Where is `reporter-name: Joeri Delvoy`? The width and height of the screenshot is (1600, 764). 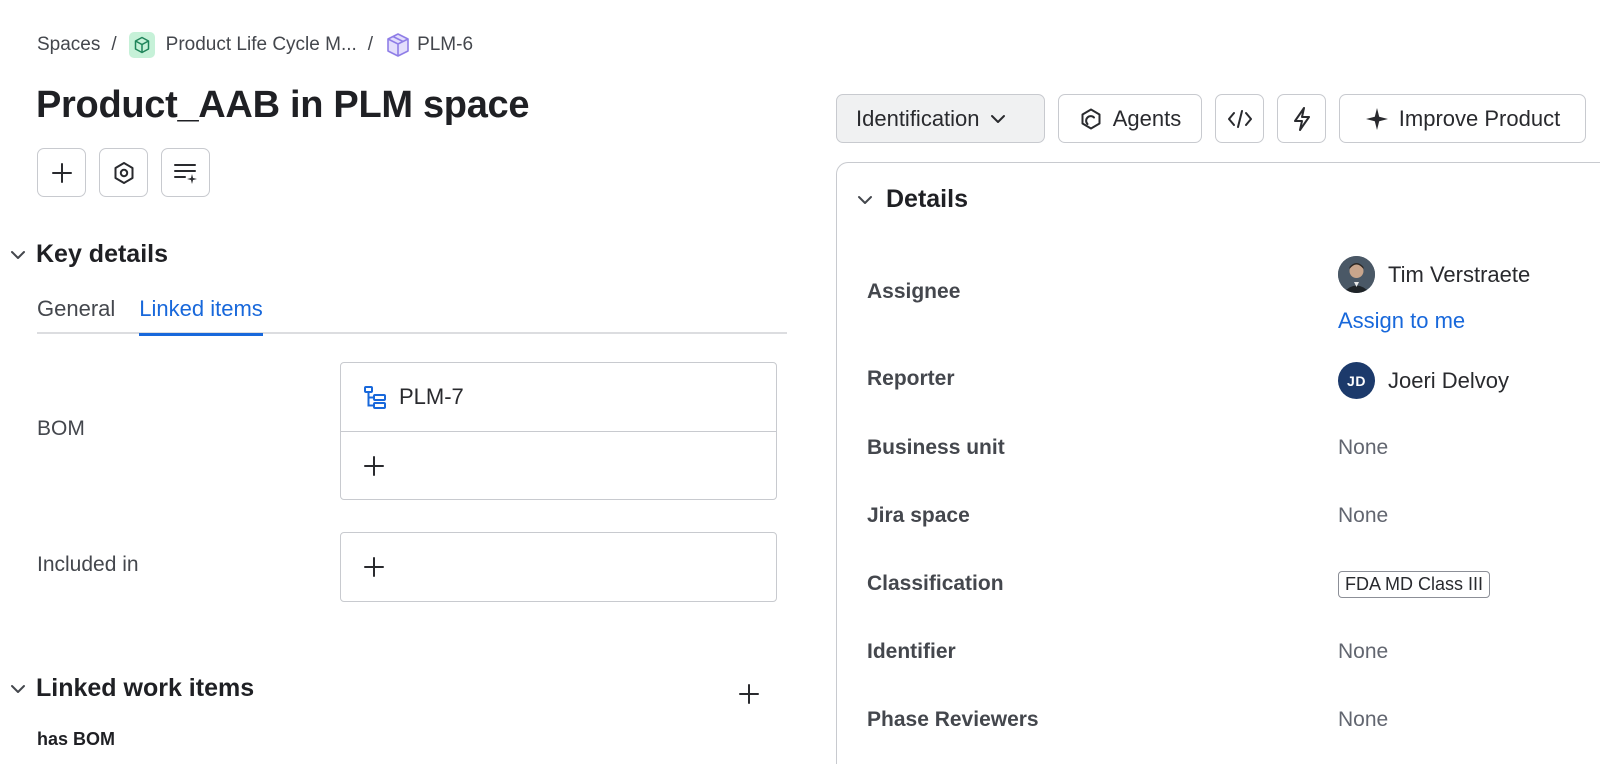 reporter-name: Joeri Delvoy is located at coordinates (1449, 380).